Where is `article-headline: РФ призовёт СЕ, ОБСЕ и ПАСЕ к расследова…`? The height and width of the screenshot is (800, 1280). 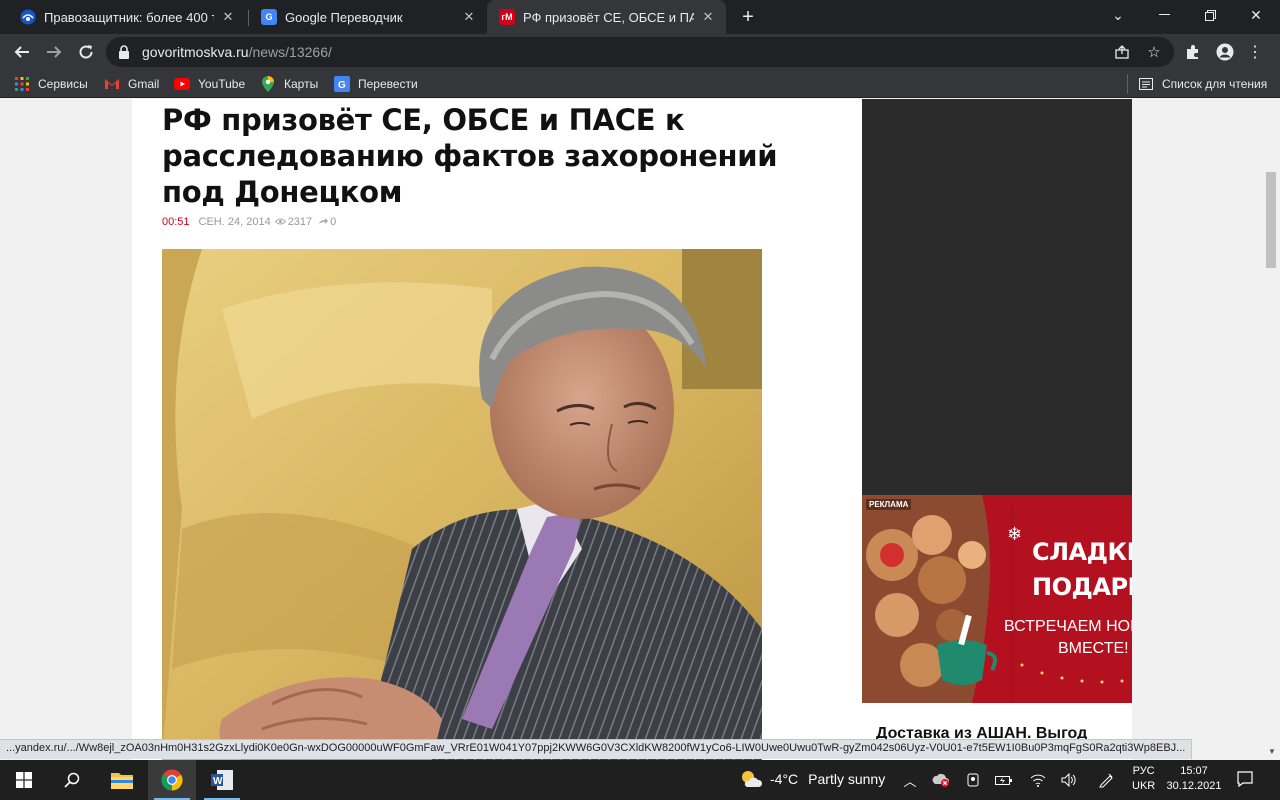 article-headline: РФ призовёт СЕ, ОБСЕ и ПАСЕ к расследова… is located at coordinates (470, 156).